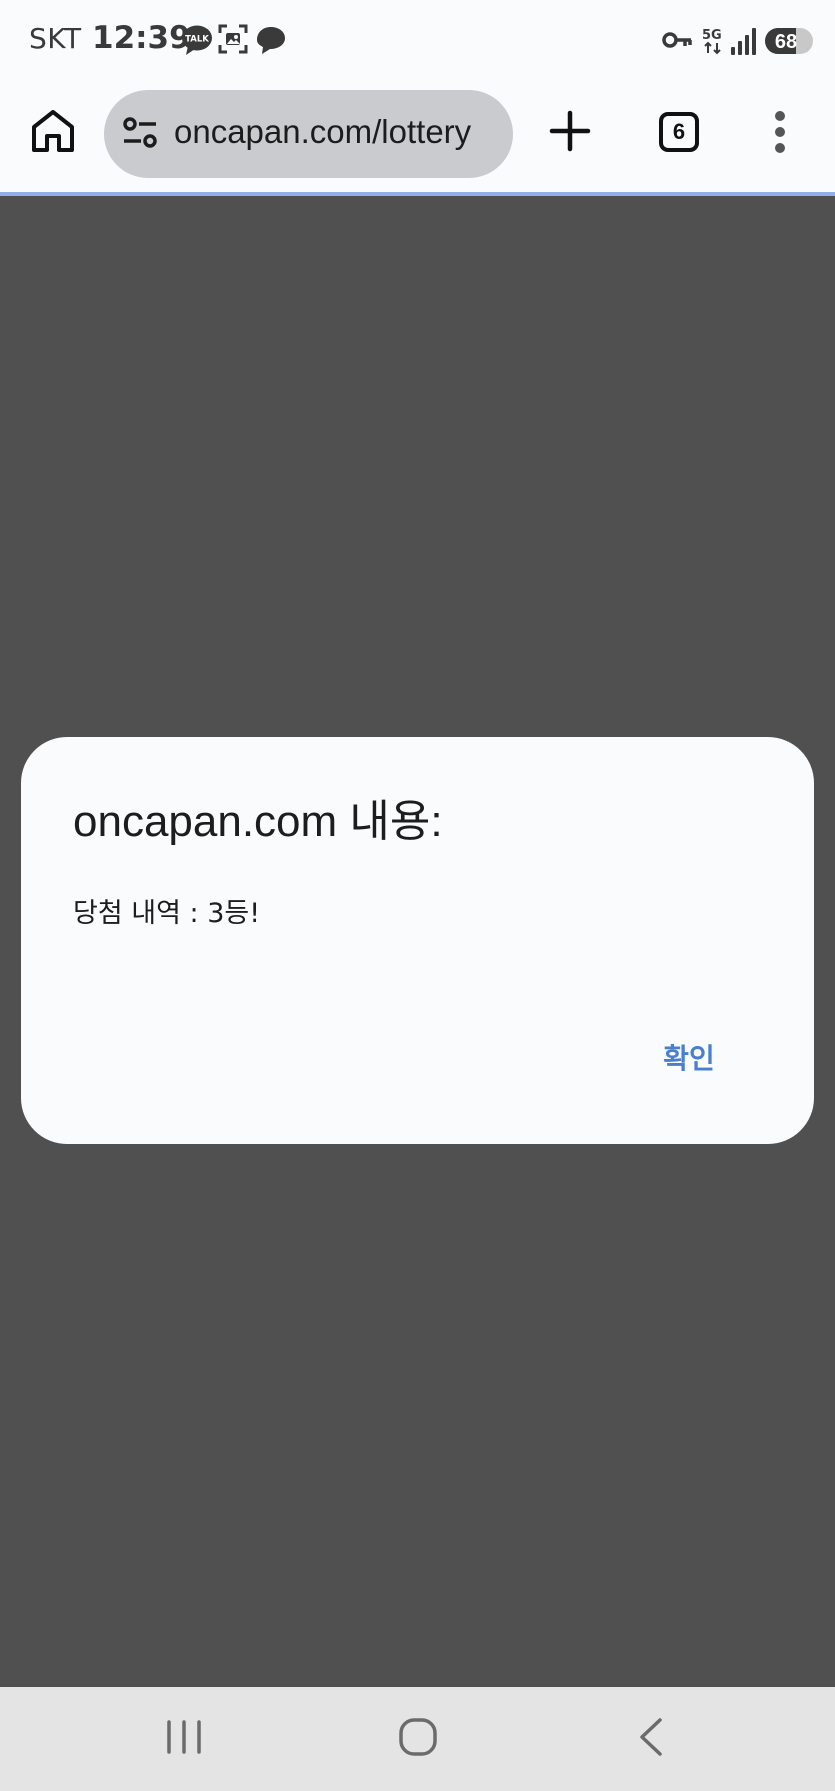 This screenshot has width=835, height=1791. I want to click on network-5g-icon: 5G, so click(714, 43).